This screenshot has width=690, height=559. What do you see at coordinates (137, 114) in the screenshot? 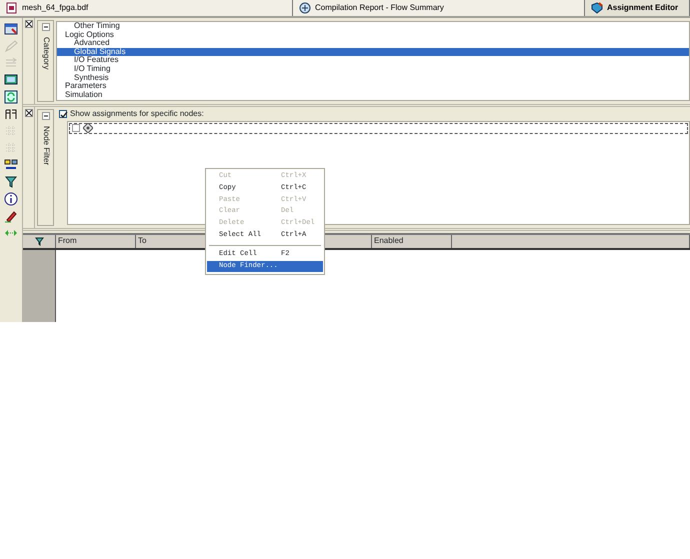
I see `checkbox-label: Show assignments for specific nodes:` at bounding box center [137, 114].